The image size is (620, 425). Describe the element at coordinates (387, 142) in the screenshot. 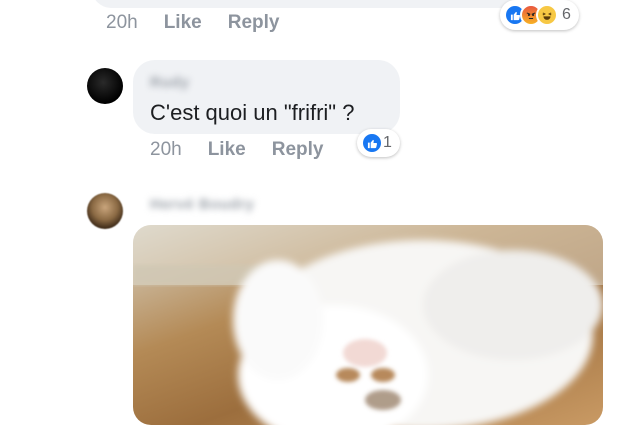

I see `reaction-count: 1` at that location.